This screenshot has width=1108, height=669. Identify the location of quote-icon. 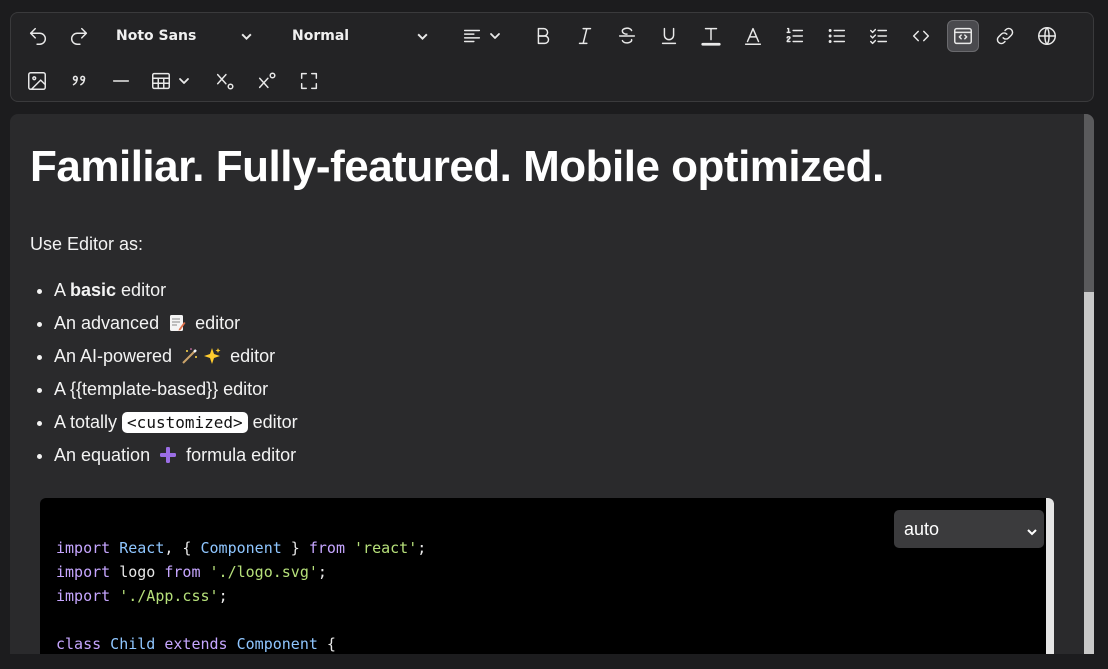
(79, 80).